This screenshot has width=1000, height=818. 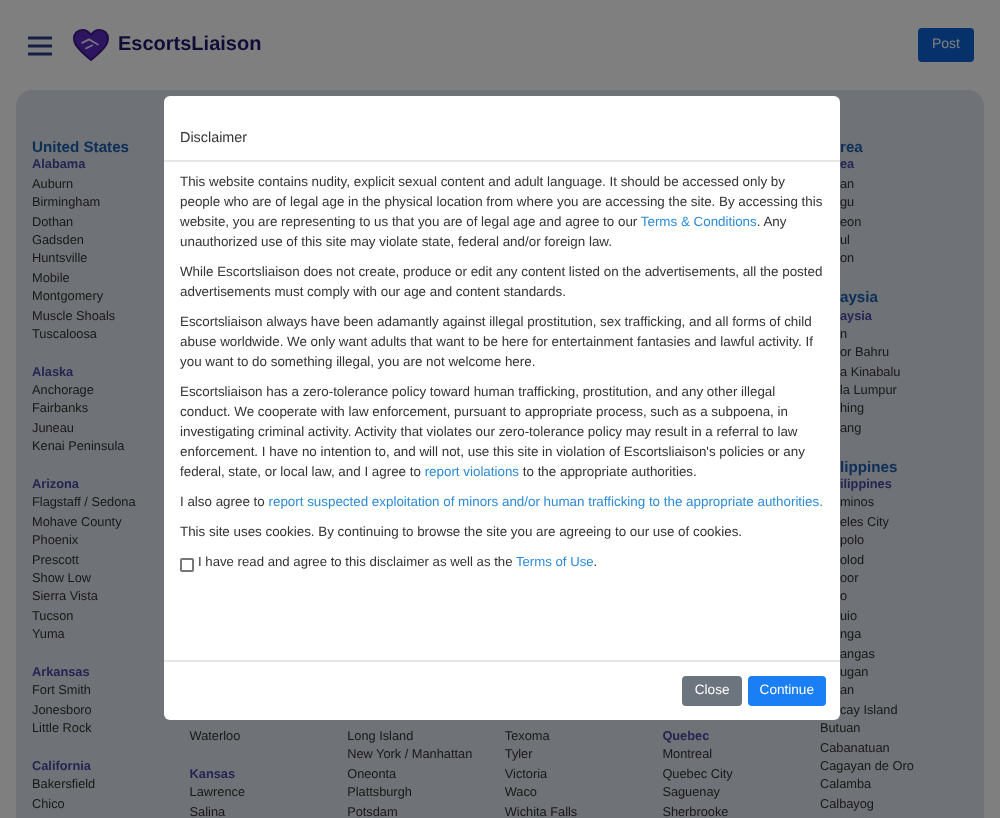 I want to click on brand-name: EscortsLiaison, so click(x=190, y=45).